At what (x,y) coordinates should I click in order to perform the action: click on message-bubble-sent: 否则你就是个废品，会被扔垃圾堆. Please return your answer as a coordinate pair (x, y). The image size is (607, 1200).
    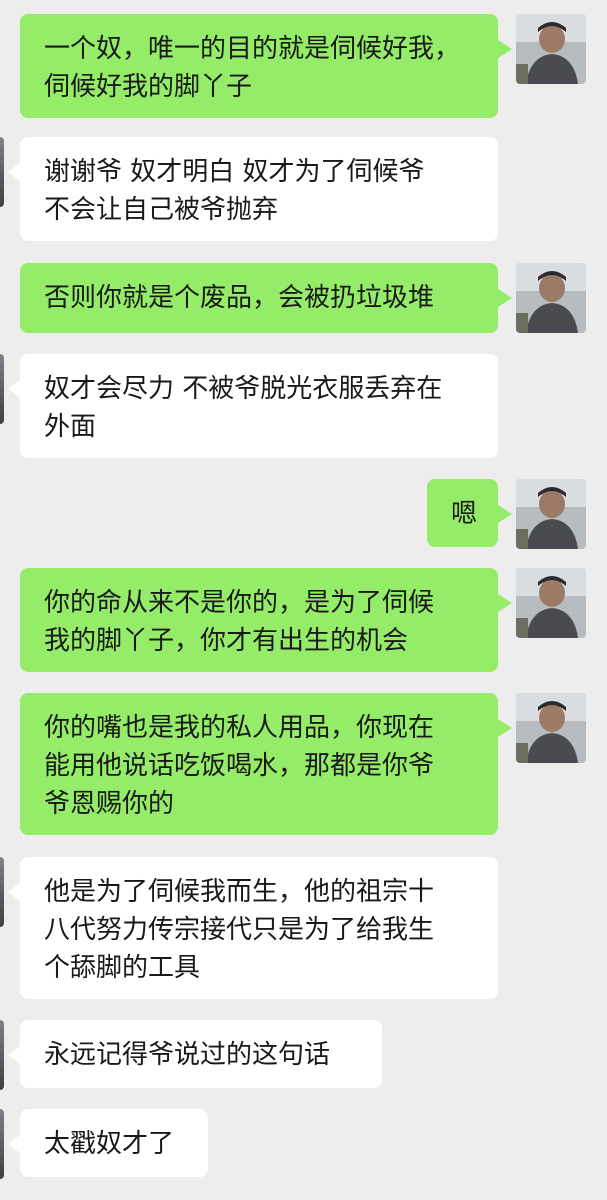
    Looking at the image, I should click on (266, 298).